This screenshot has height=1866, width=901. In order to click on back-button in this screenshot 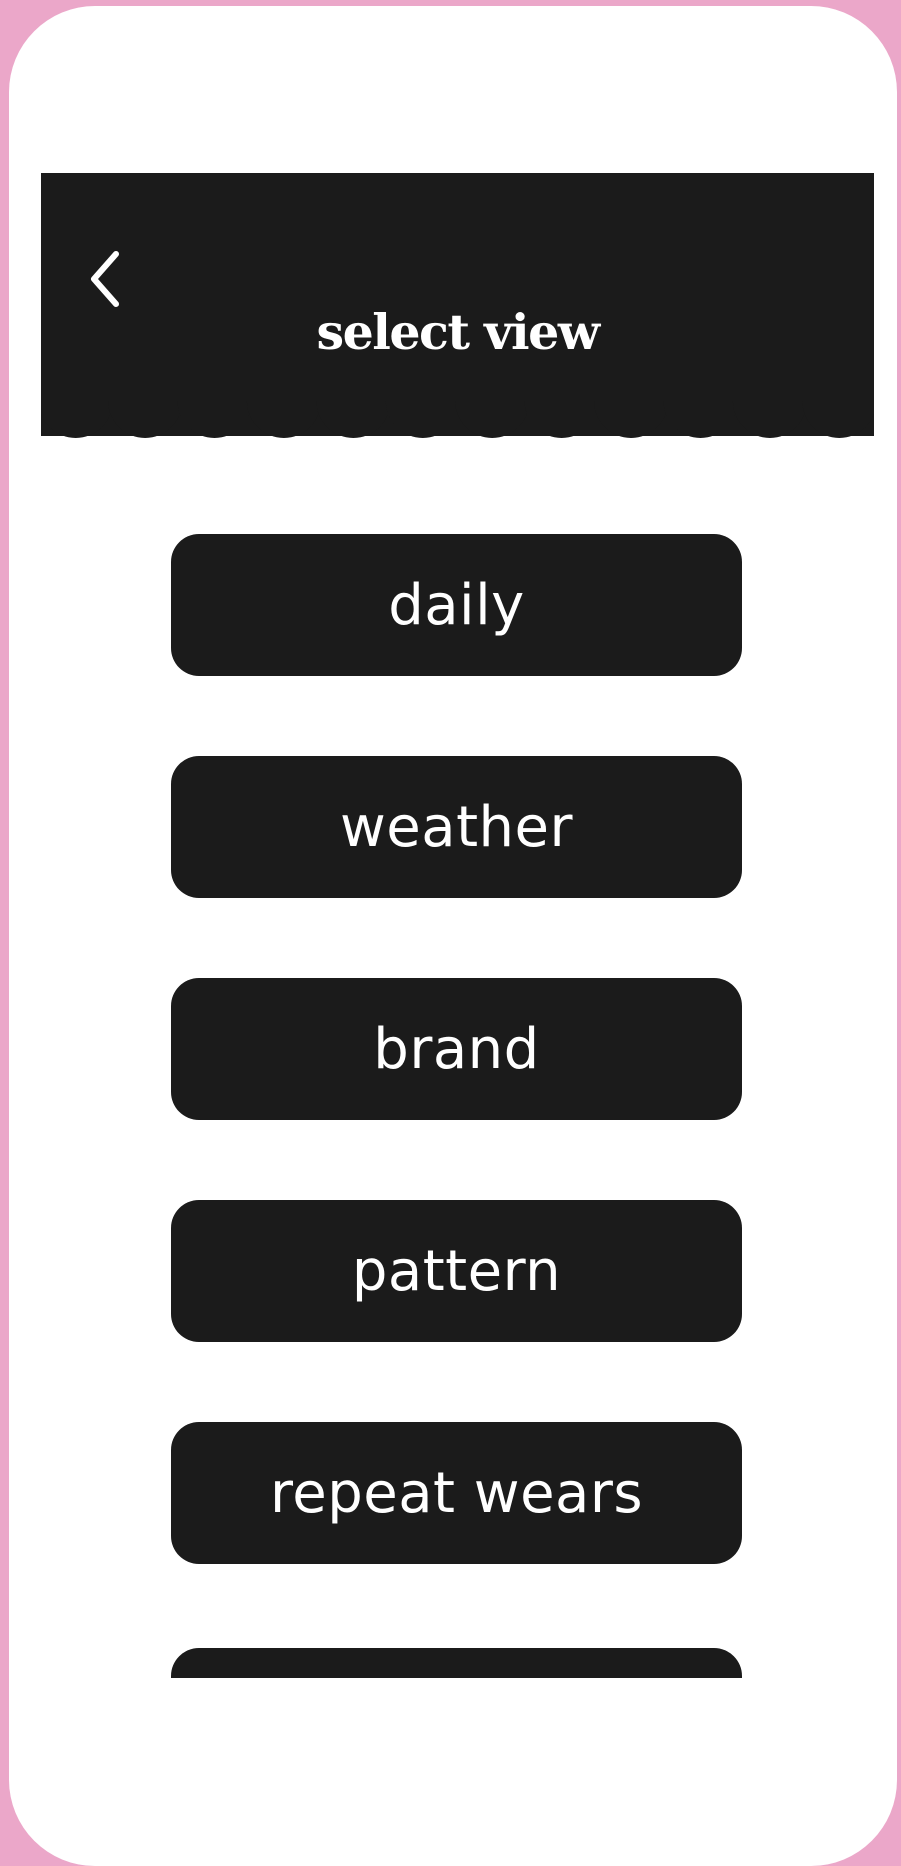, I will do `click(106, 279)`.